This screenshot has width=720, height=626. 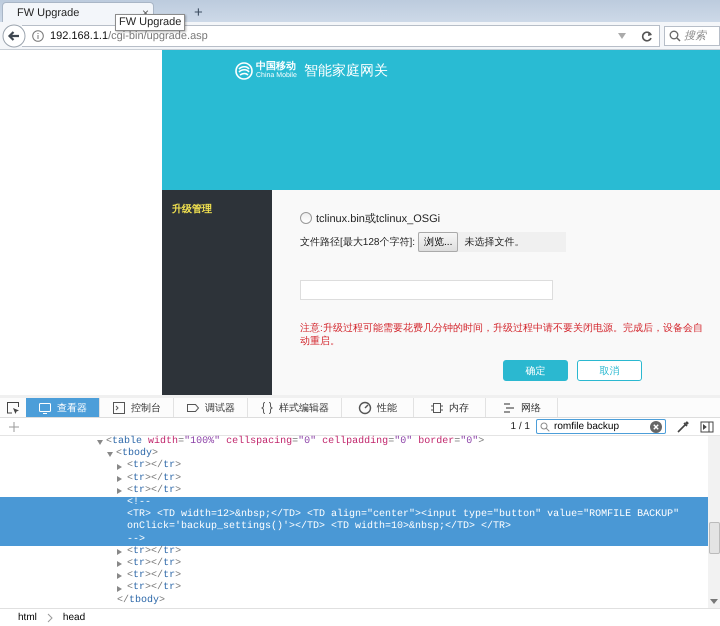 I want to click on markup-line: <table width="100%" cellspacing="0" cellpadding="0" border="0">, so click(x=295, y=442).